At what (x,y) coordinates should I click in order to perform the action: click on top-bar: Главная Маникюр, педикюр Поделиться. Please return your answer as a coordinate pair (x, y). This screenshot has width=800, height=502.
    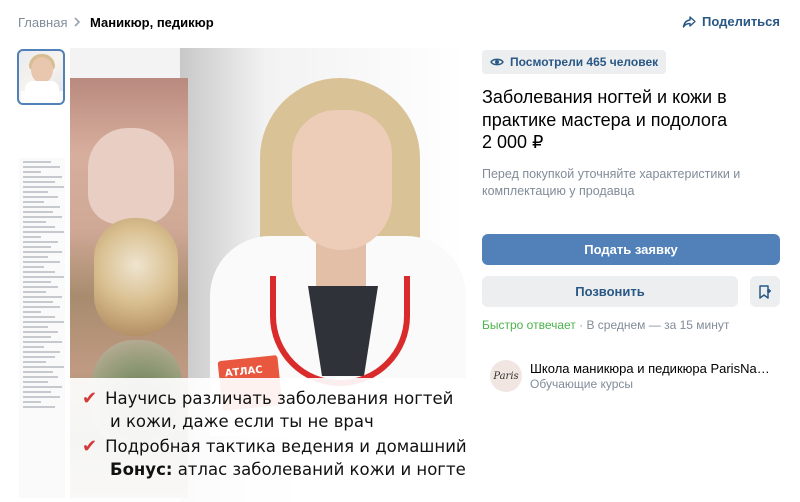
    Looking at the image, I should click on (400, 23).